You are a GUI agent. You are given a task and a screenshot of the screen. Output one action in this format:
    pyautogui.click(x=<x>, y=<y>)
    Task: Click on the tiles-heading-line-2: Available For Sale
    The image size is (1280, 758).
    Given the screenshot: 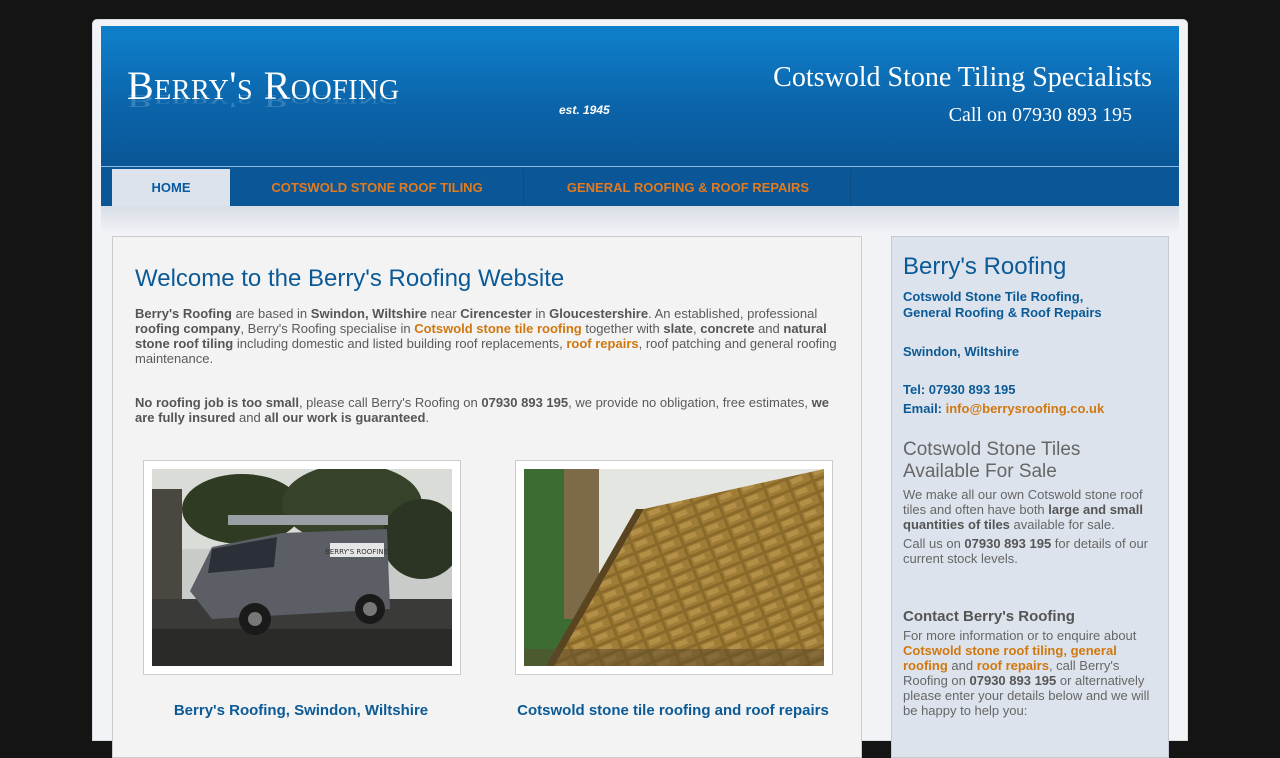 What is the action you would take?
    pyautogui.click(x=980, y=471)
    